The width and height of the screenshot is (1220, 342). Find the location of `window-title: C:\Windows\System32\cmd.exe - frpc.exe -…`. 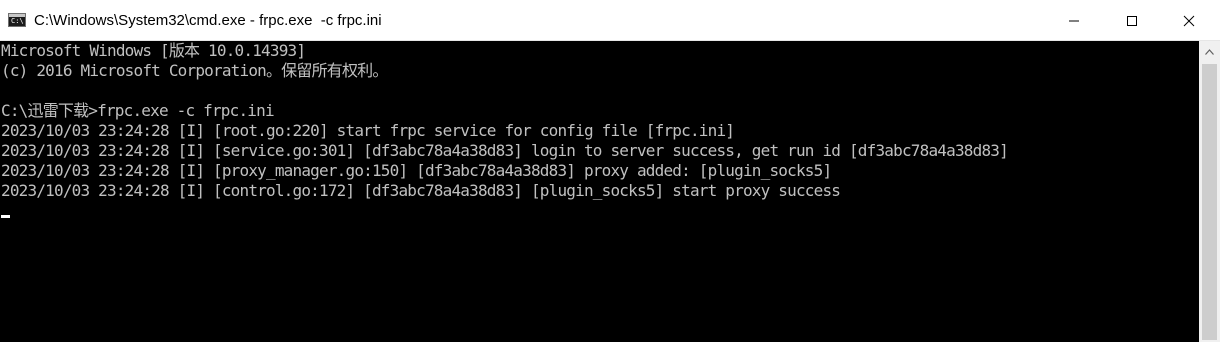

window-title: C:\Windows\System32\cmd.exe - frpc.exe -… is located at coordinates (208, 20).